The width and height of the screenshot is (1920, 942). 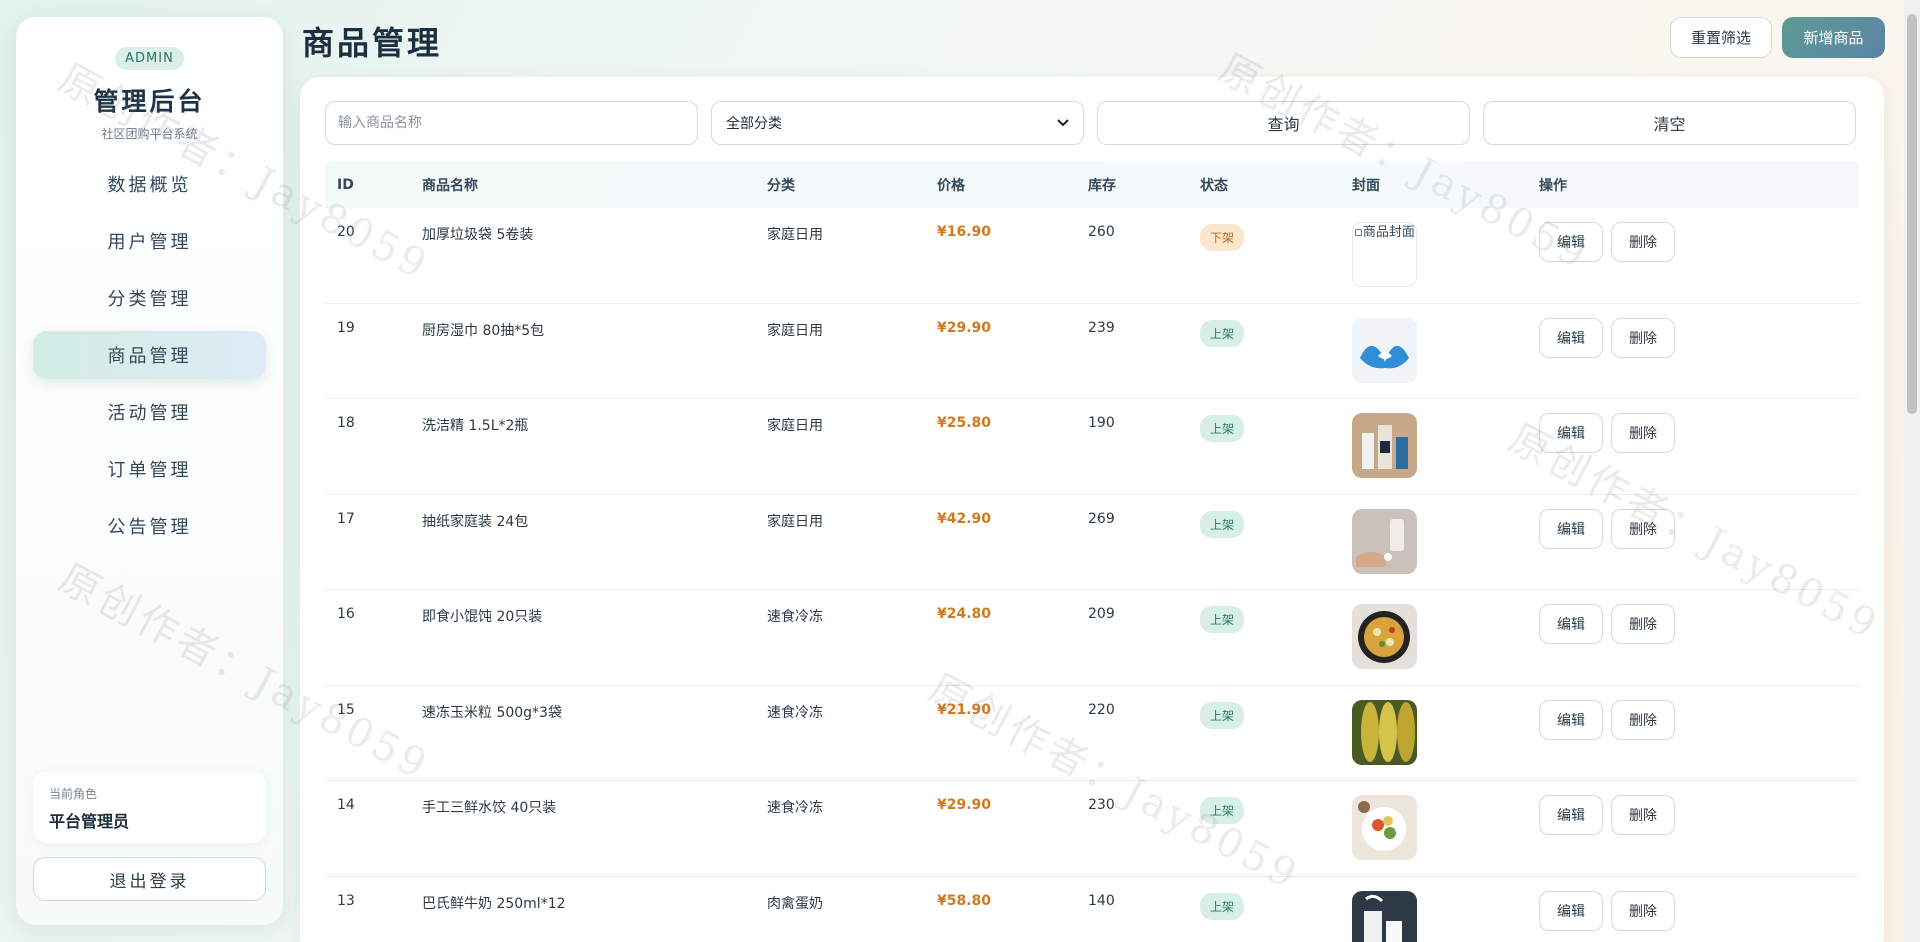 I want to click on cover-alt-text: 商品封面, so click(x=1388, y=232).